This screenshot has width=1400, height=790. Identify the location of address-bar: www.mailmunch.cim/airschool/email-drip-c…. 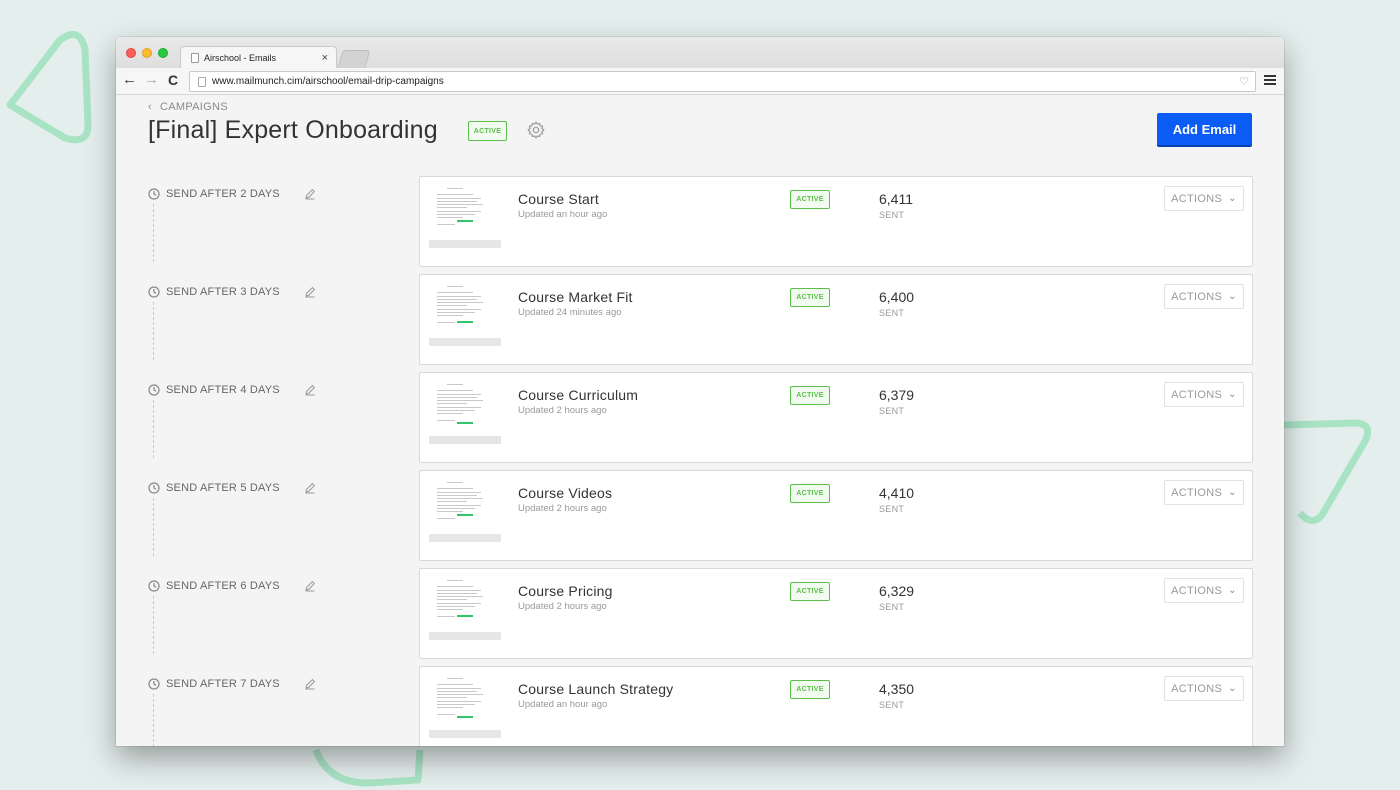
(722, 81).